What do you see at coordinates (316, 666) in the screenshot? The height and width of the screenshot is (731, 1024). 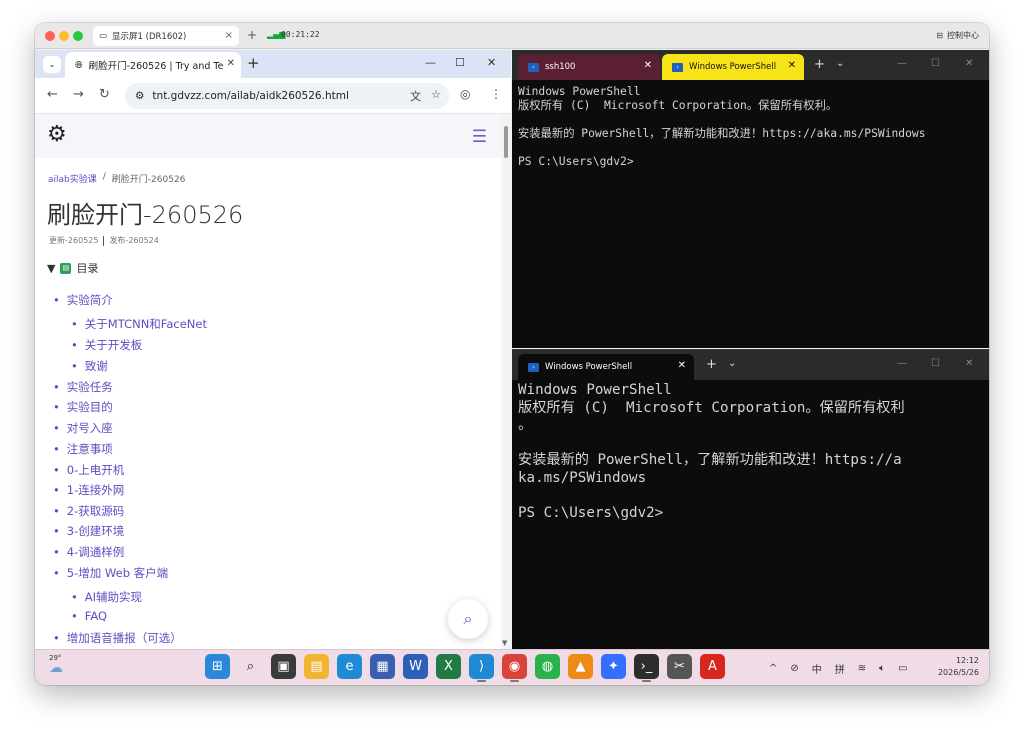 I see `file-explorer-icon: ▤` at bounding box center [316, 666].